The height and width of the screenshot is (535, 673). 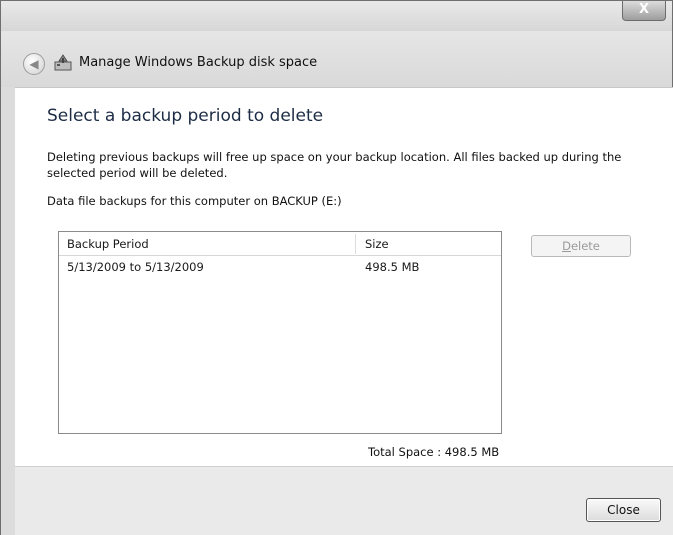 I want to click on column-header-backup-period: Backup Period, so click(x=108, y=244).